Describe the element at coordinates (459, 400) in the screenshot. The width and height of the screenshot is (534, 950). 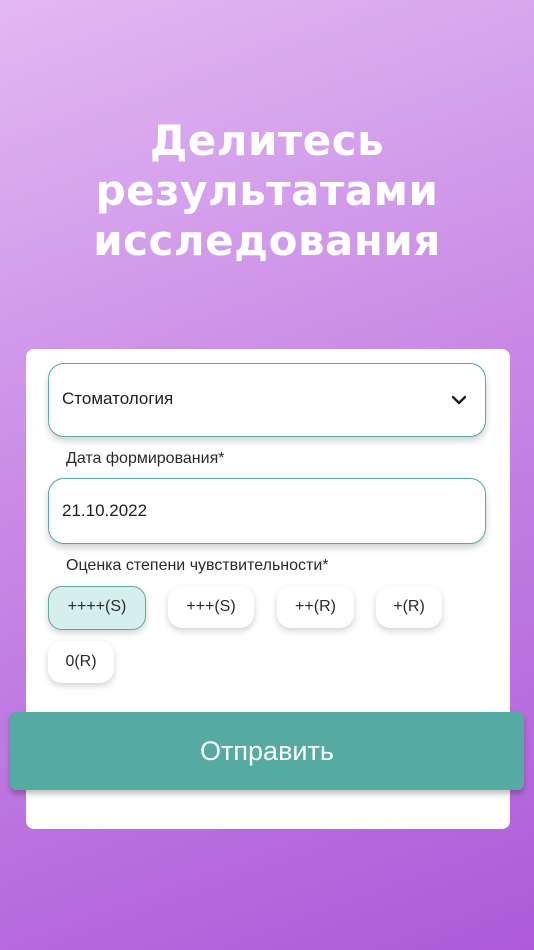
I see `chevron-down-icon` at that location.